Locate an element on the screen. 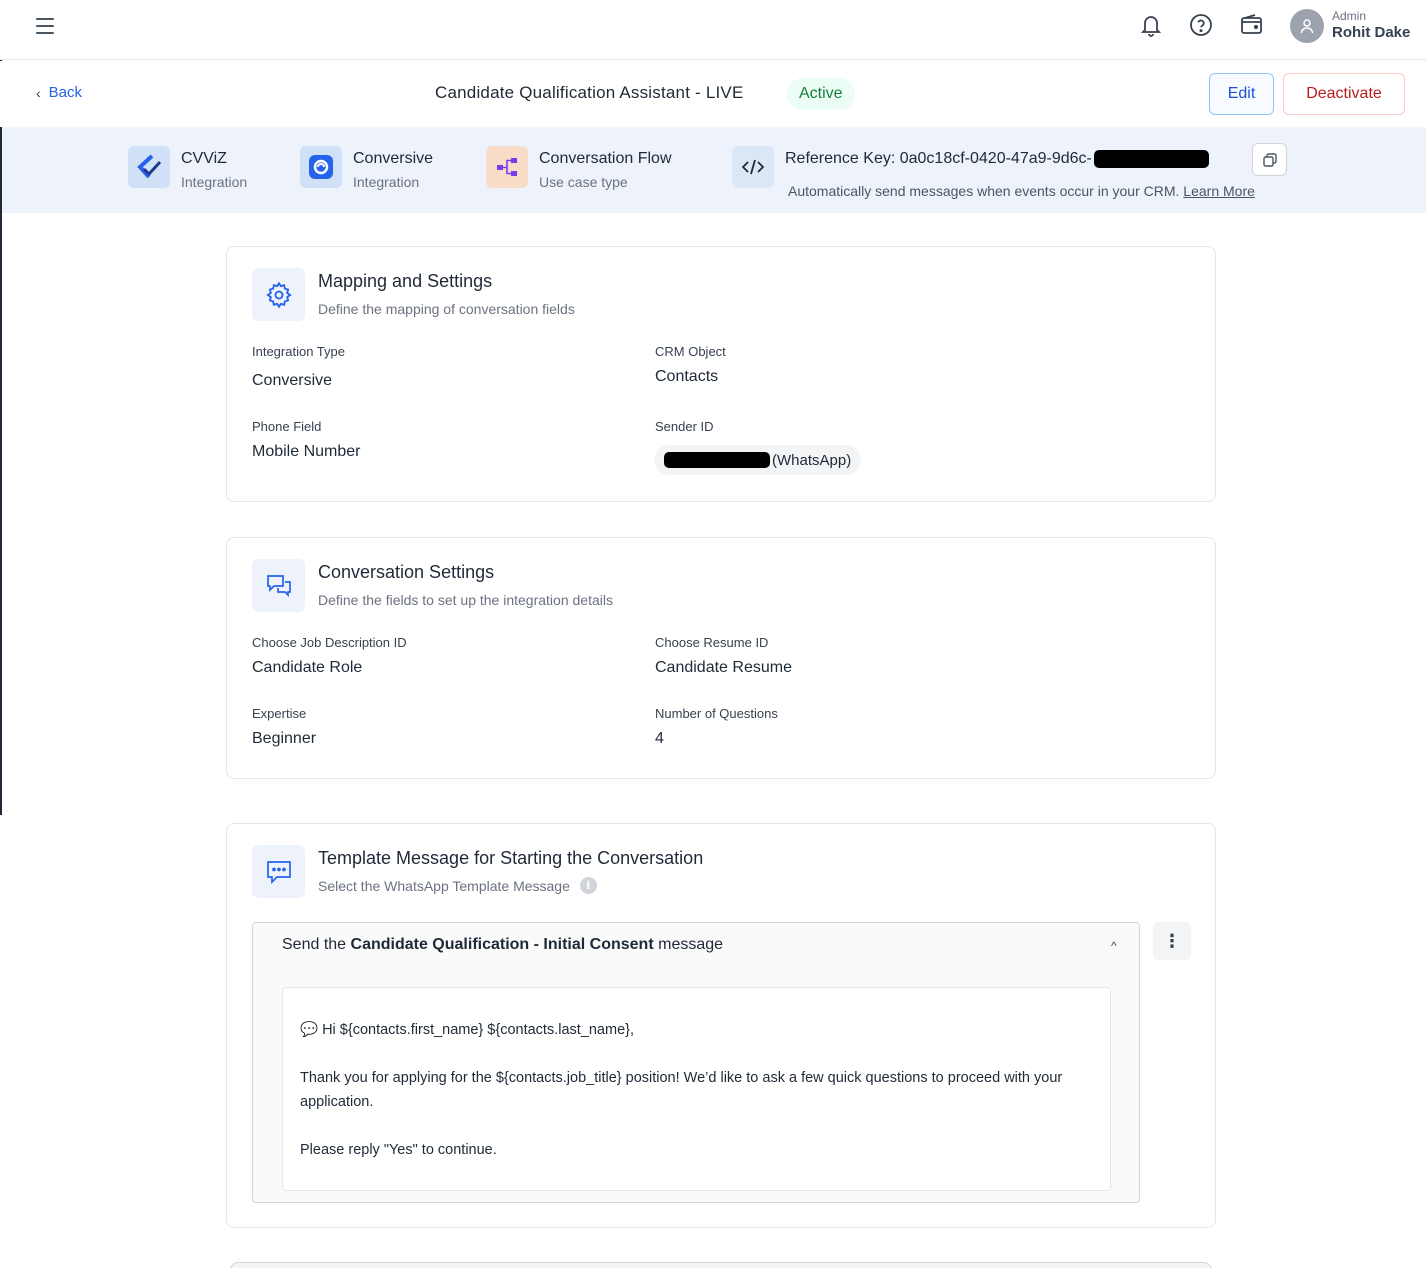  cvviz-logo-icon is located at coordinates (149, 167).